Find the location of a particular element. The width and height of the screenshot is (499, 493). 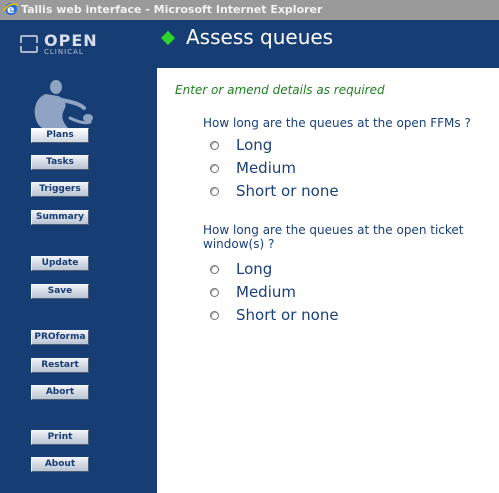

print-button: Print is located at coordinates (60, 437).